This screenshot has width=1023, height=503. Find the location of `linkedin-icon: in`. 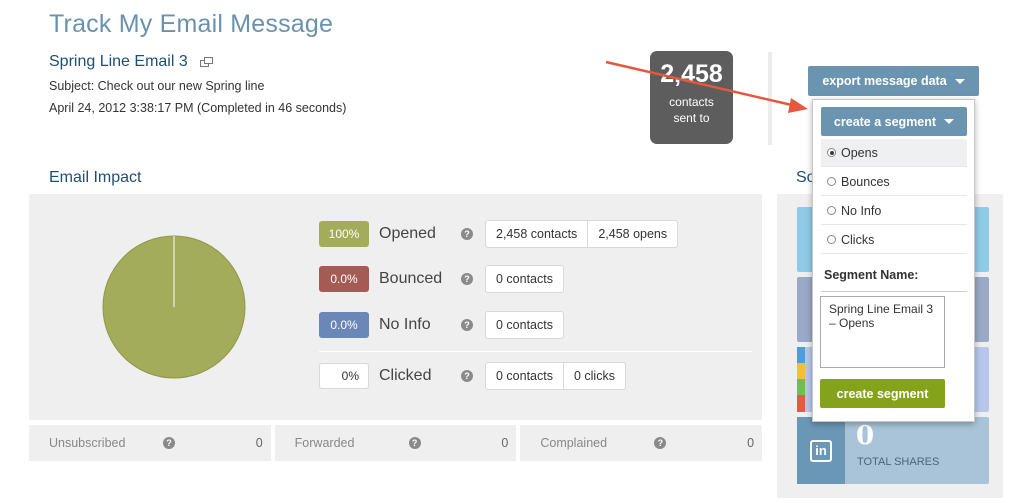

linkedin-icon: in is located at coordinates (821, 450).